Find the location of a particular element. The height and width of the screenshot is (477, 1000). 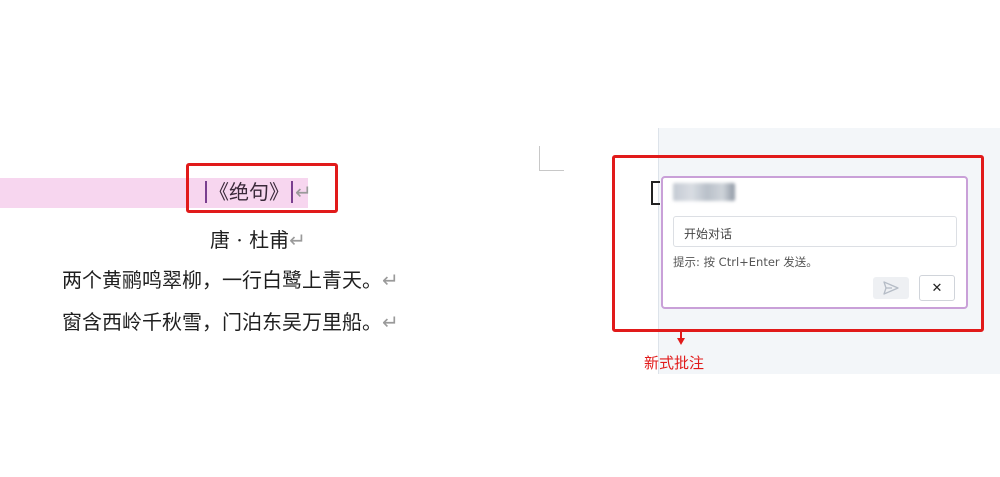

poem-line-1-text: 两个黄鹂鸣翠柳，一行白鹭上青天。 is located at coordinates (222, 280).